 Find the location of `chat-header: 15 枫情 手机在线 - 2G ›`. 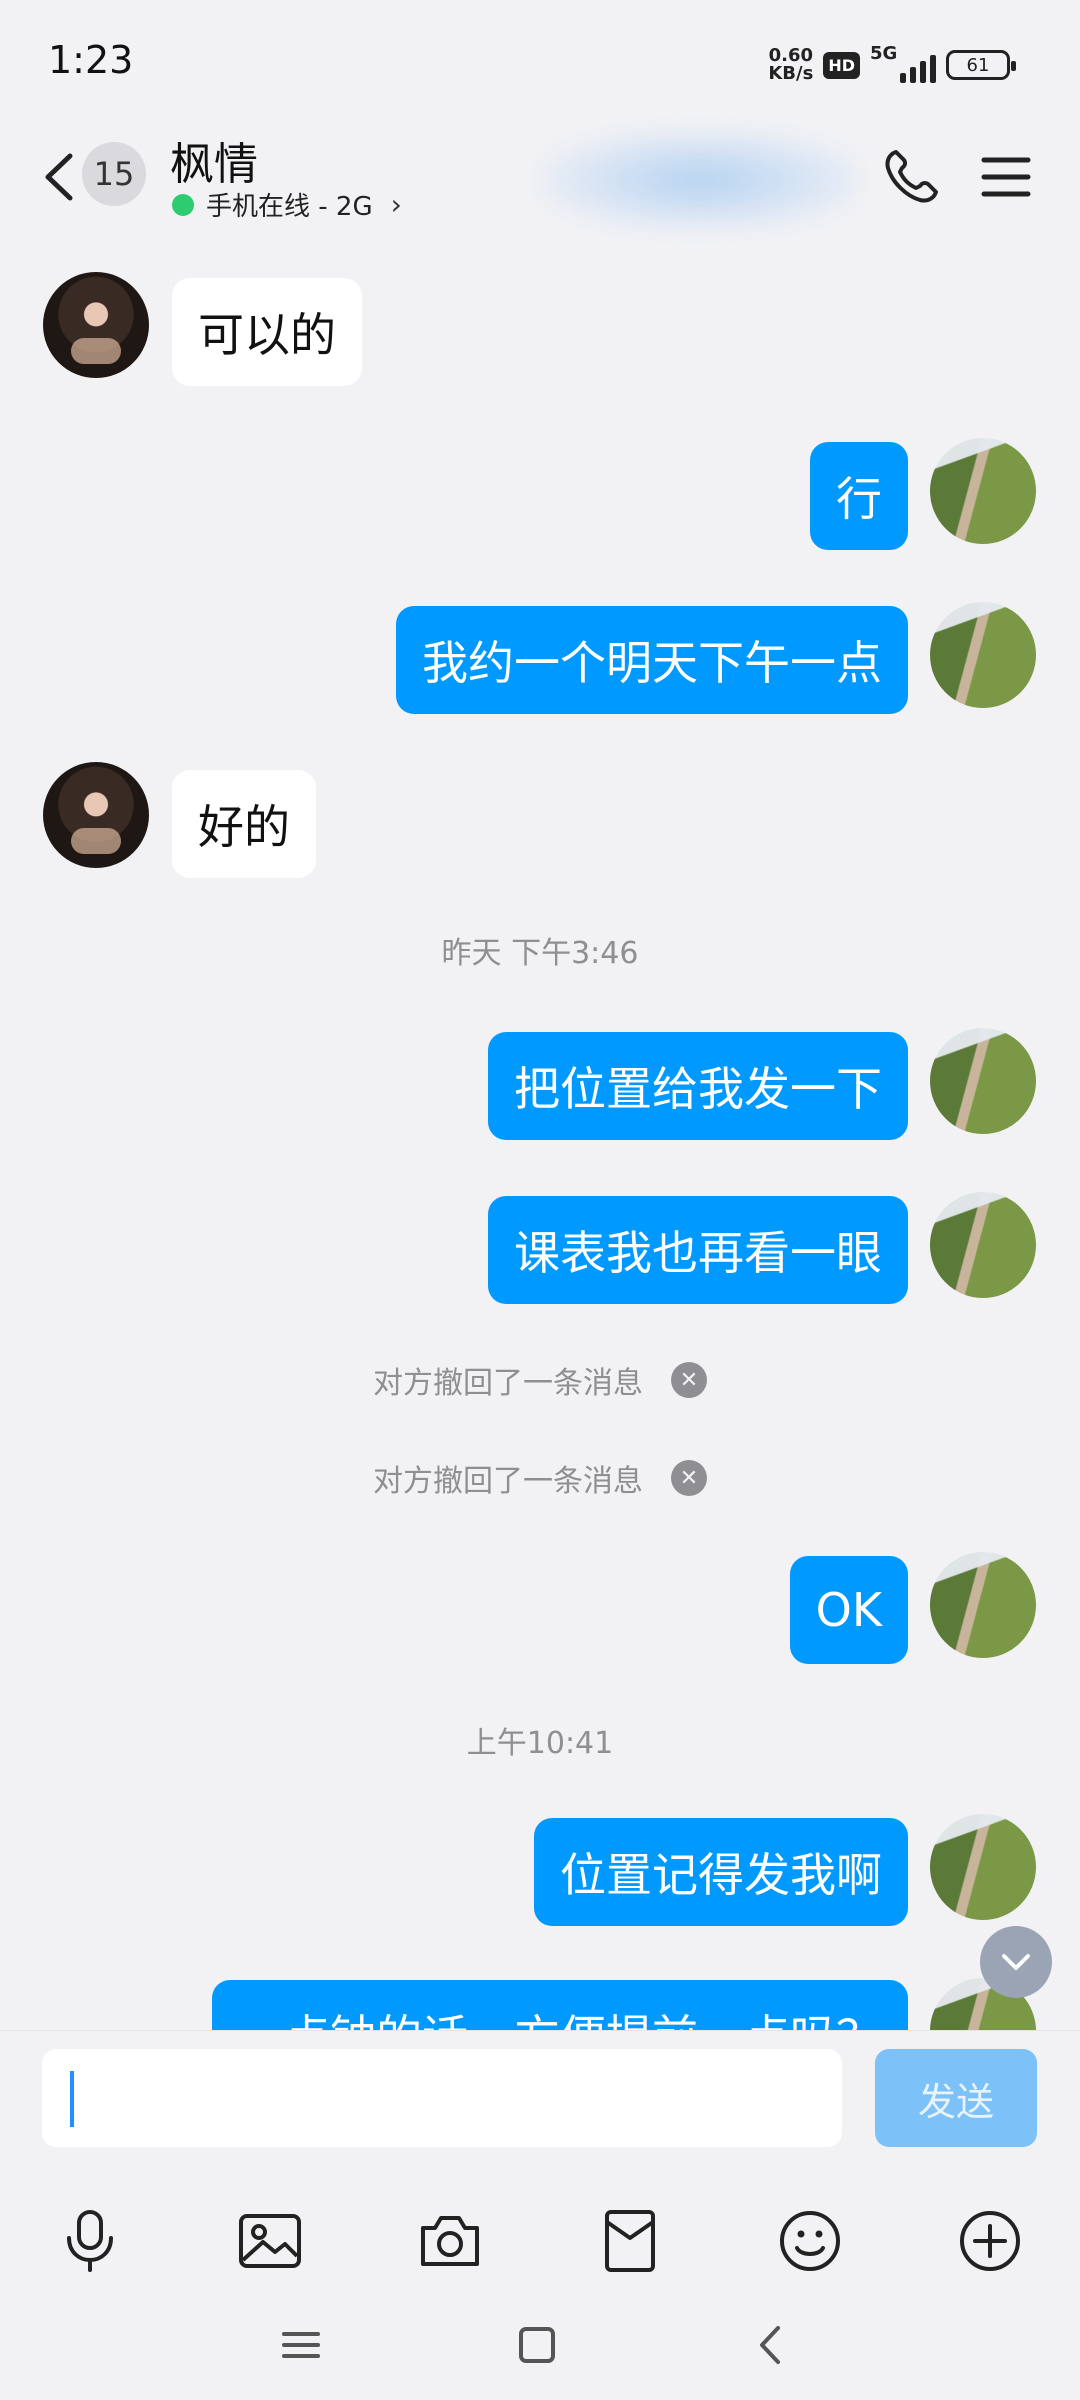

chat-header: 15 枫情 手机在线 - 2G › is located at coordinates (540, 179).